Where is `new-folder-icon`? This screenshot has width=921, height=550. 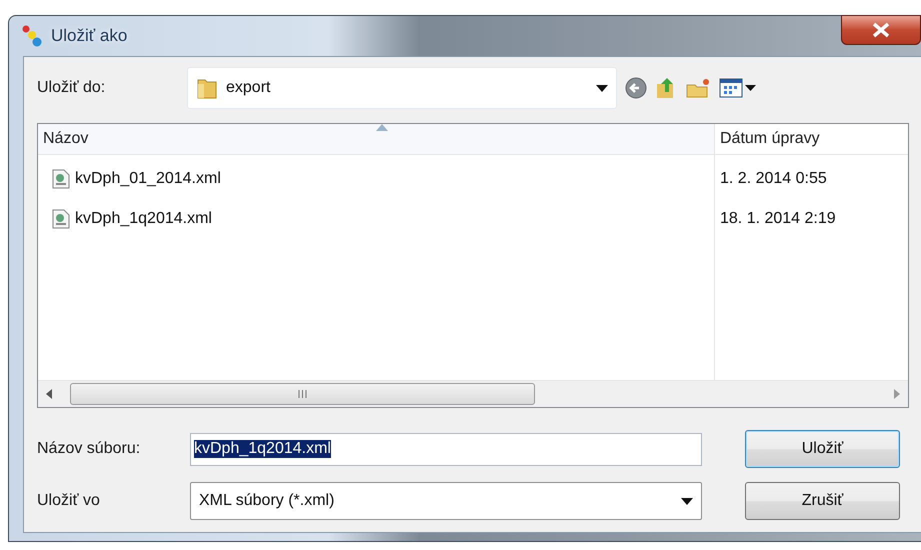 new-folder-icon is located at coordinates (698, 88).